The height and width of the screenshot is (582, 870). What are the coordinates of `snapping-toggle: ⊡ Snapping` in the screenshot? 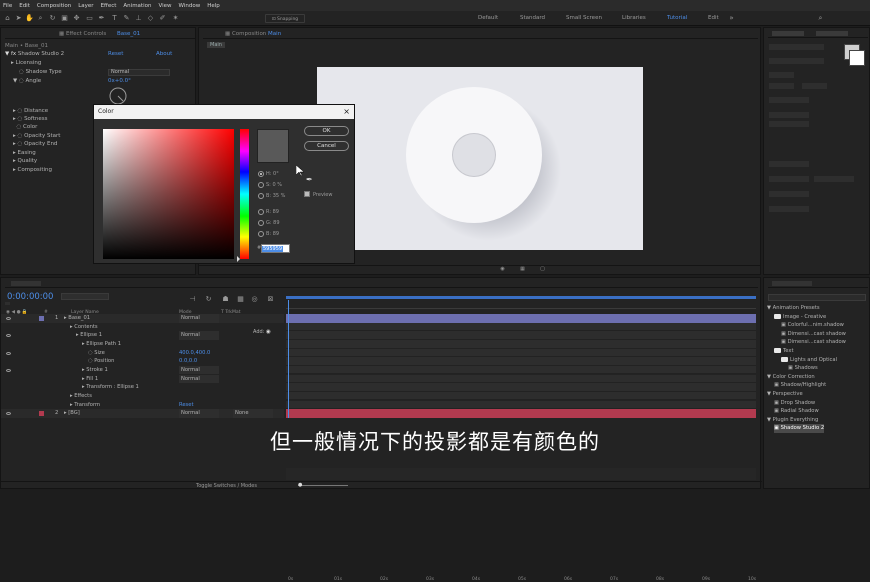 It's located at (285, 18).